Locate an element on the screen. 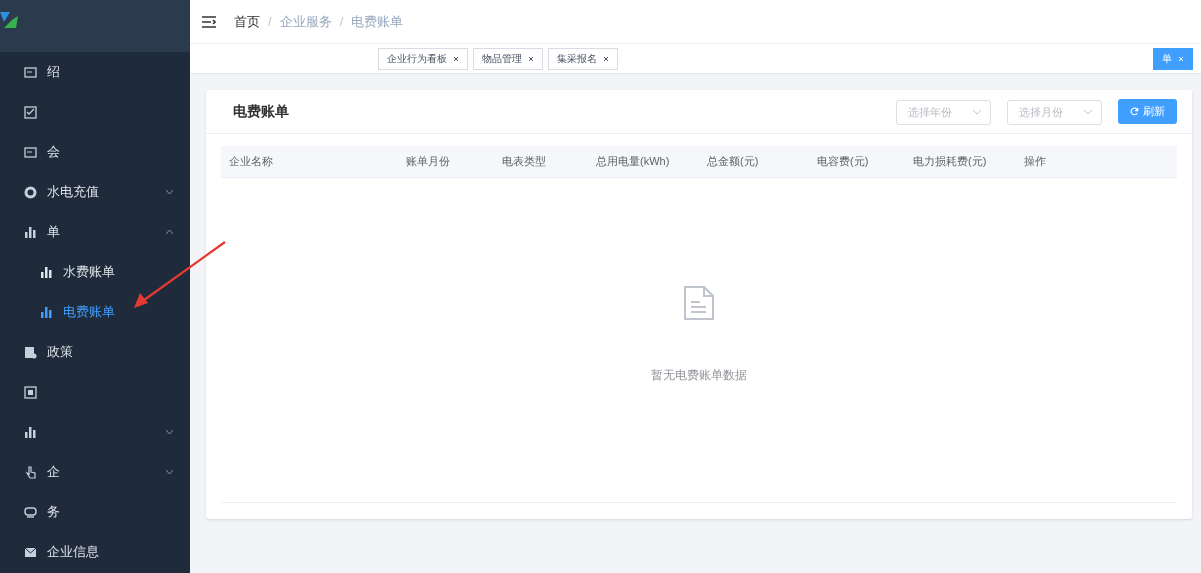 The width and height of the screenshot is (1201, 573). page-tab: 企业行为看板 is located at coordinates (423, 58).